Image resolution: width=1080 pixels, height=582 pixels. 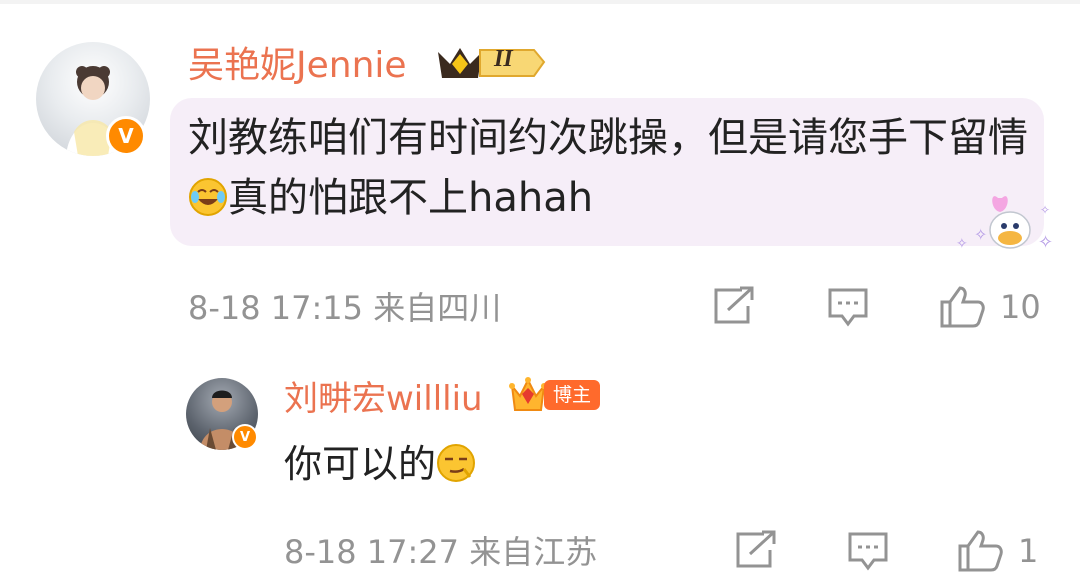 What do you see at coordinates (608, 138) in the screenshot?
I see `comment-text-part: 刘教练咱们有时间约次跳操，但是请您手下留情` at bounding box center [608, 138].